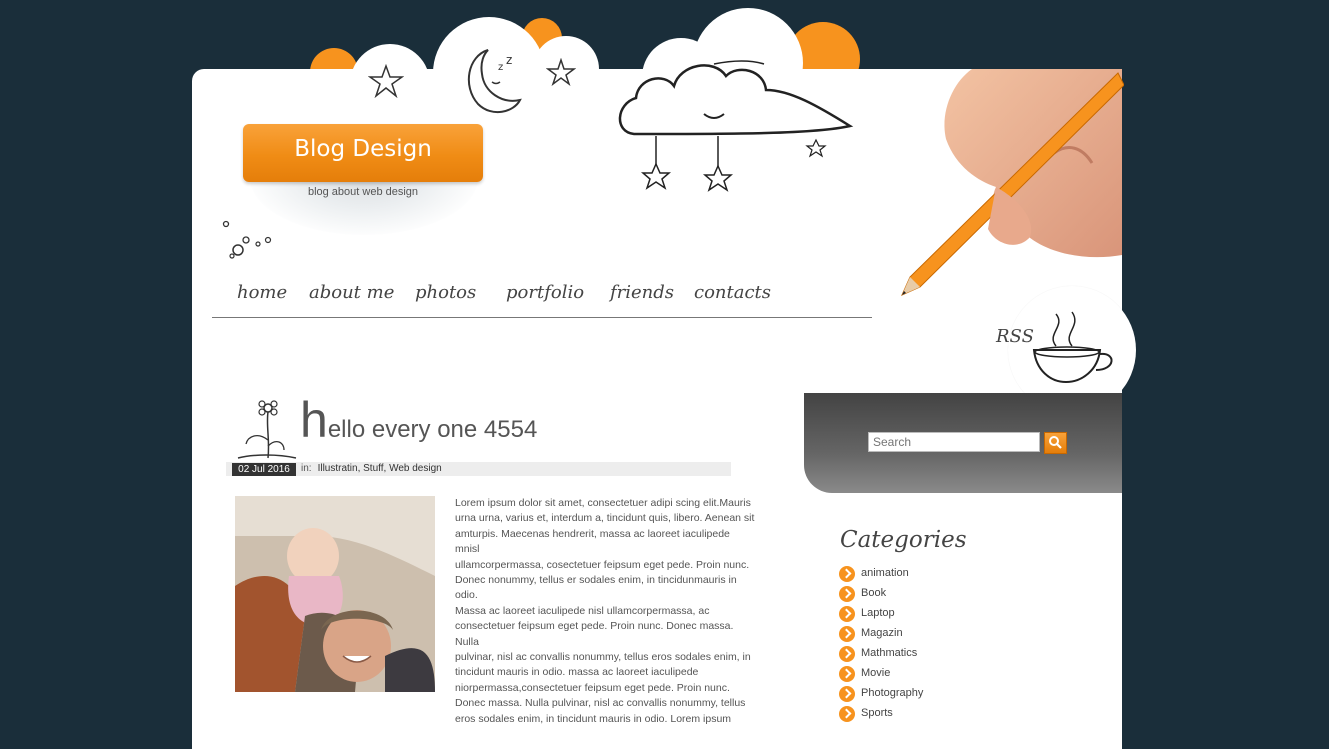  What do you see at coordinates (267, 429) in the screenshot?
I see `flower-icon` at bounding box center [267, 429].